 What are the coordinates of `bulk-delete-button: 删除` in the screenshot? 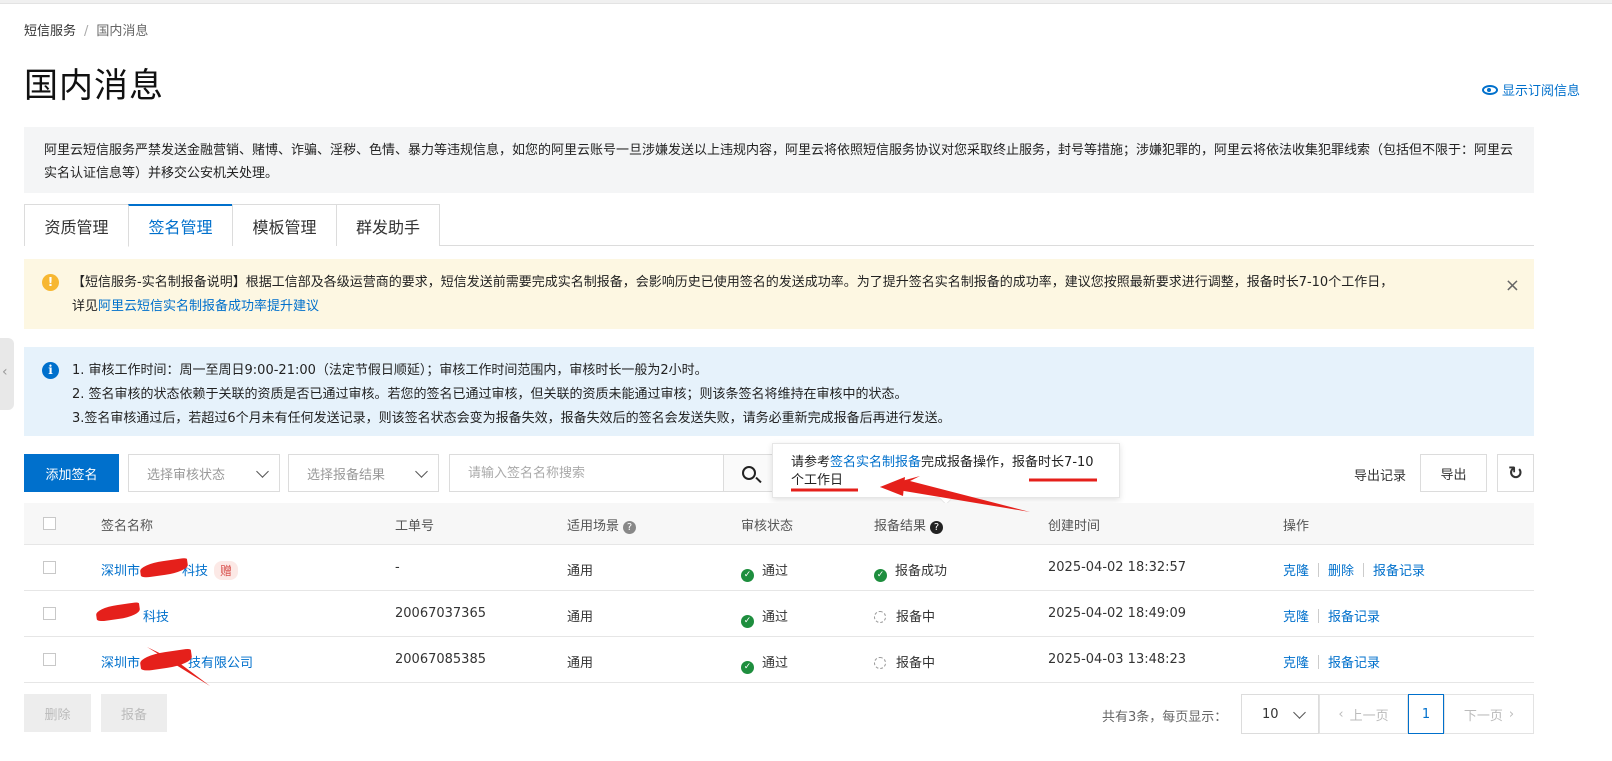 It's located at (57, 713).